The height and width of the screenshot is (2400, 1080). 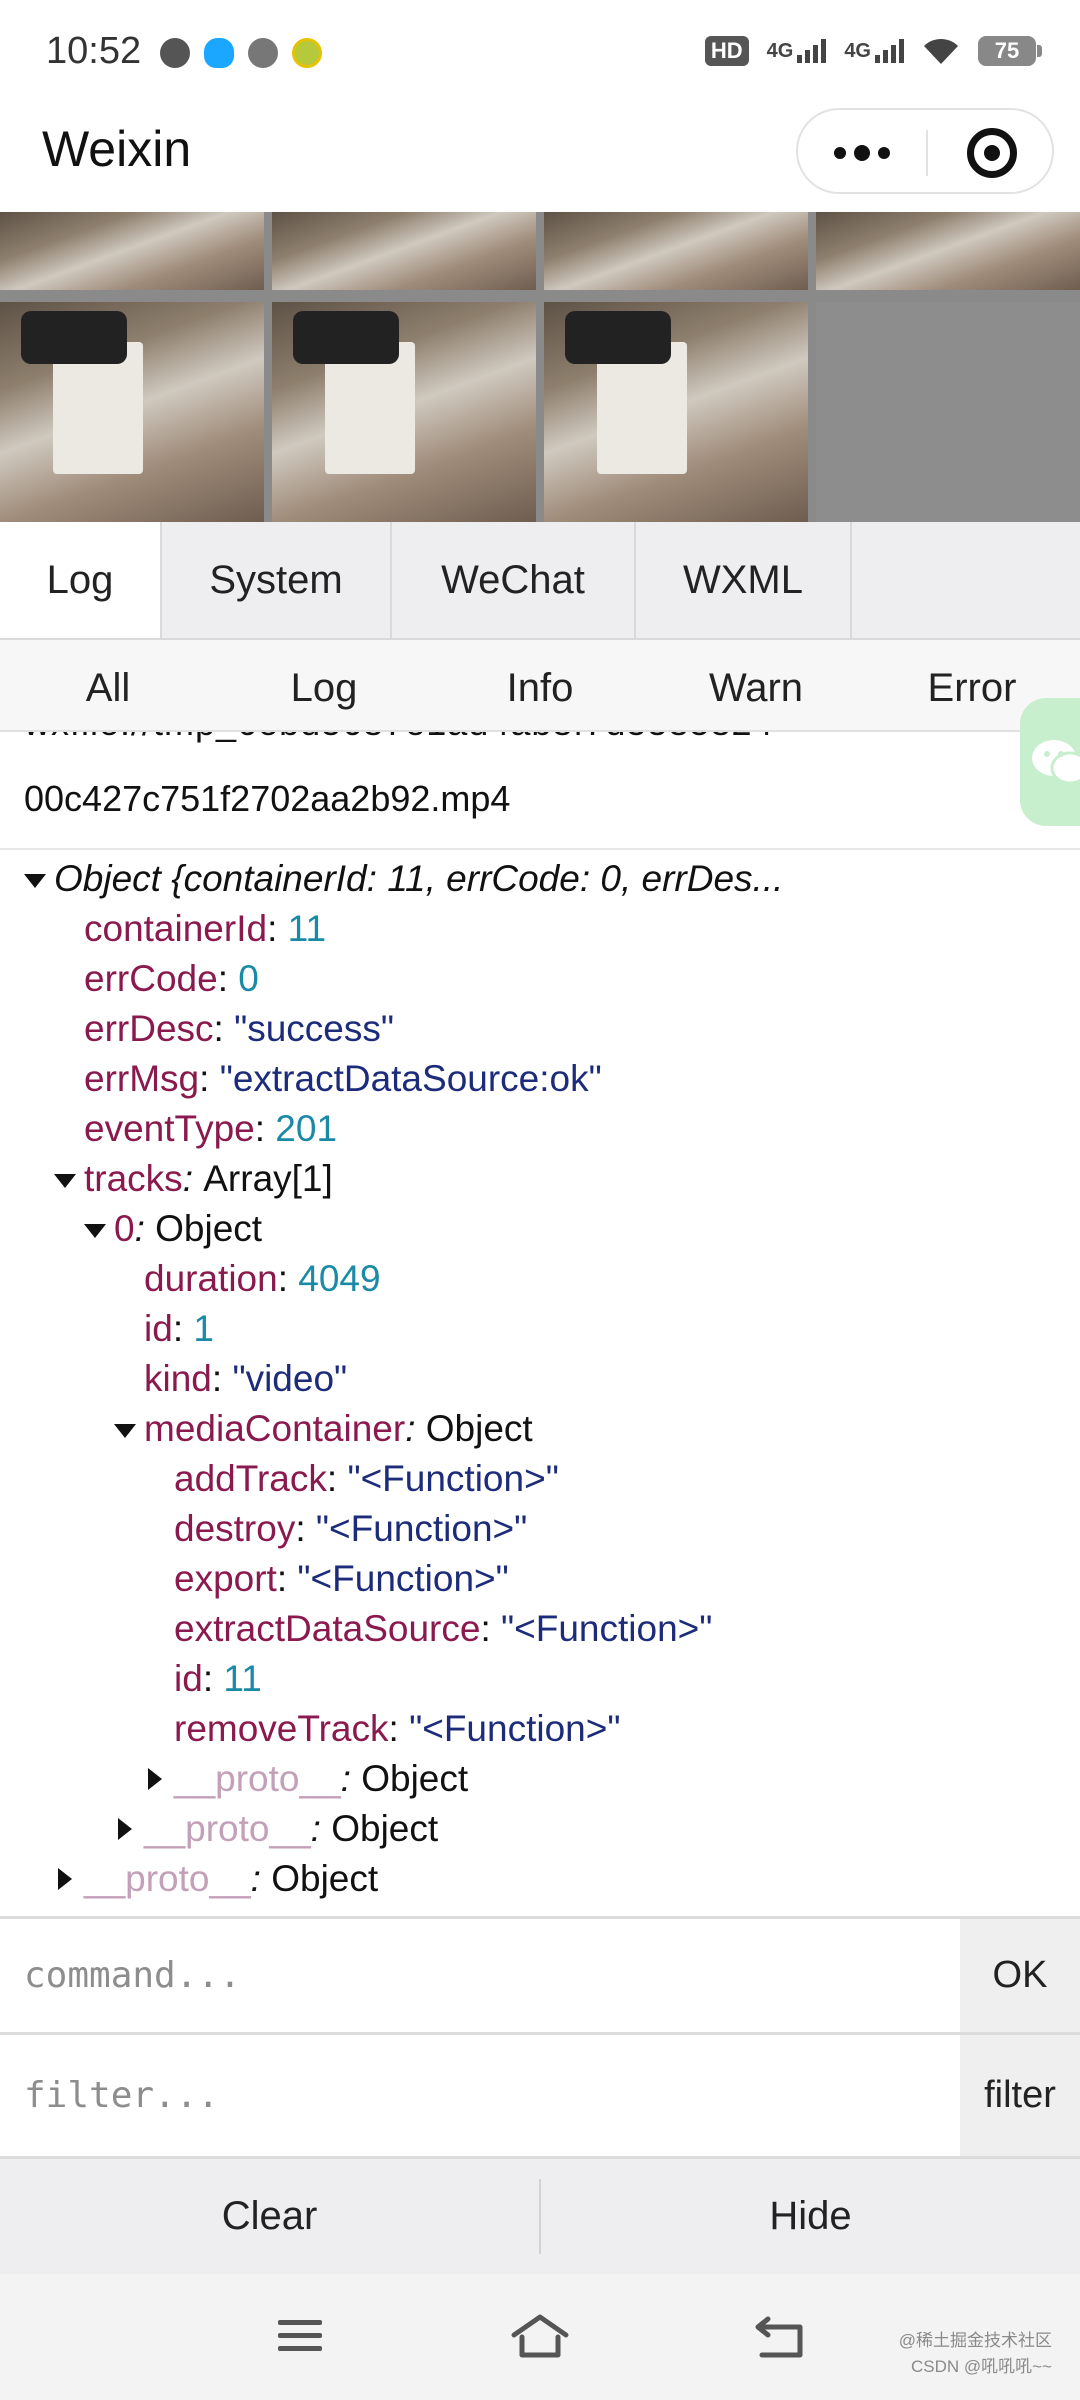 I want to click on tree-row: export: "<Function>", so click(x=341, y=1578).